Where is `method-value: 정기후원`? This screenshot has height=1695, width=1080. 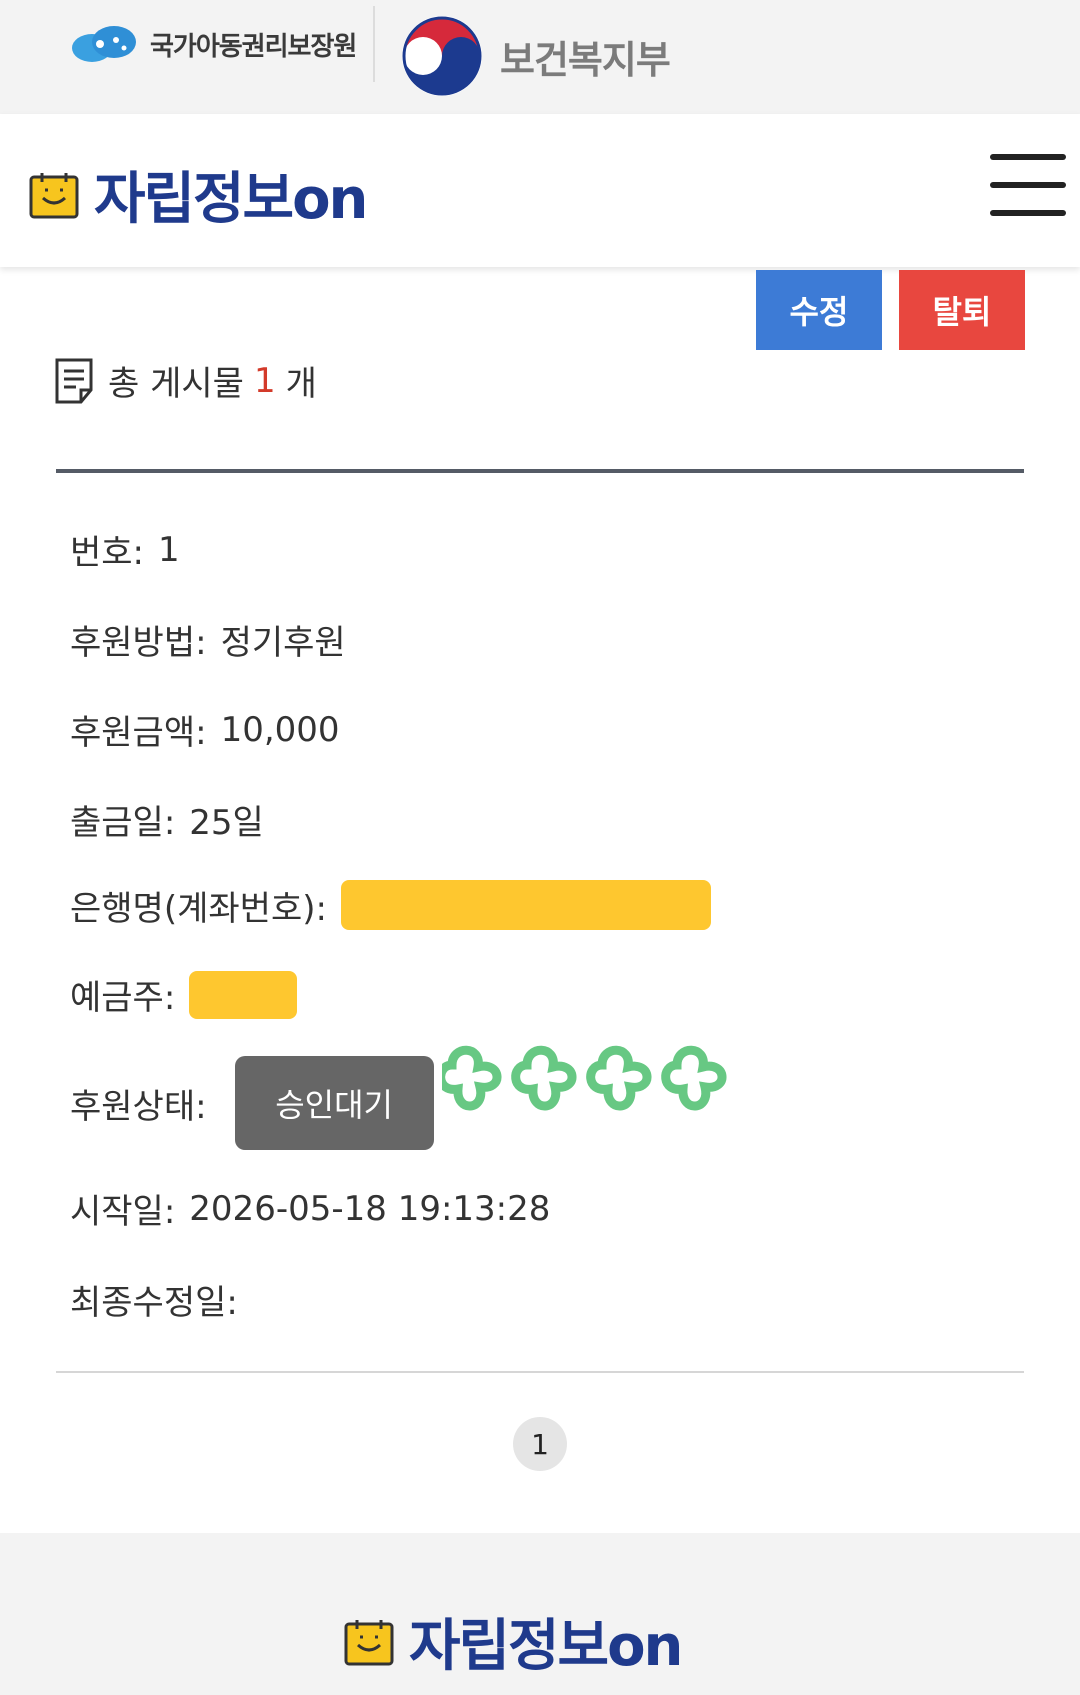 method-value: 정기후원 is located at coordinates (283, 643).